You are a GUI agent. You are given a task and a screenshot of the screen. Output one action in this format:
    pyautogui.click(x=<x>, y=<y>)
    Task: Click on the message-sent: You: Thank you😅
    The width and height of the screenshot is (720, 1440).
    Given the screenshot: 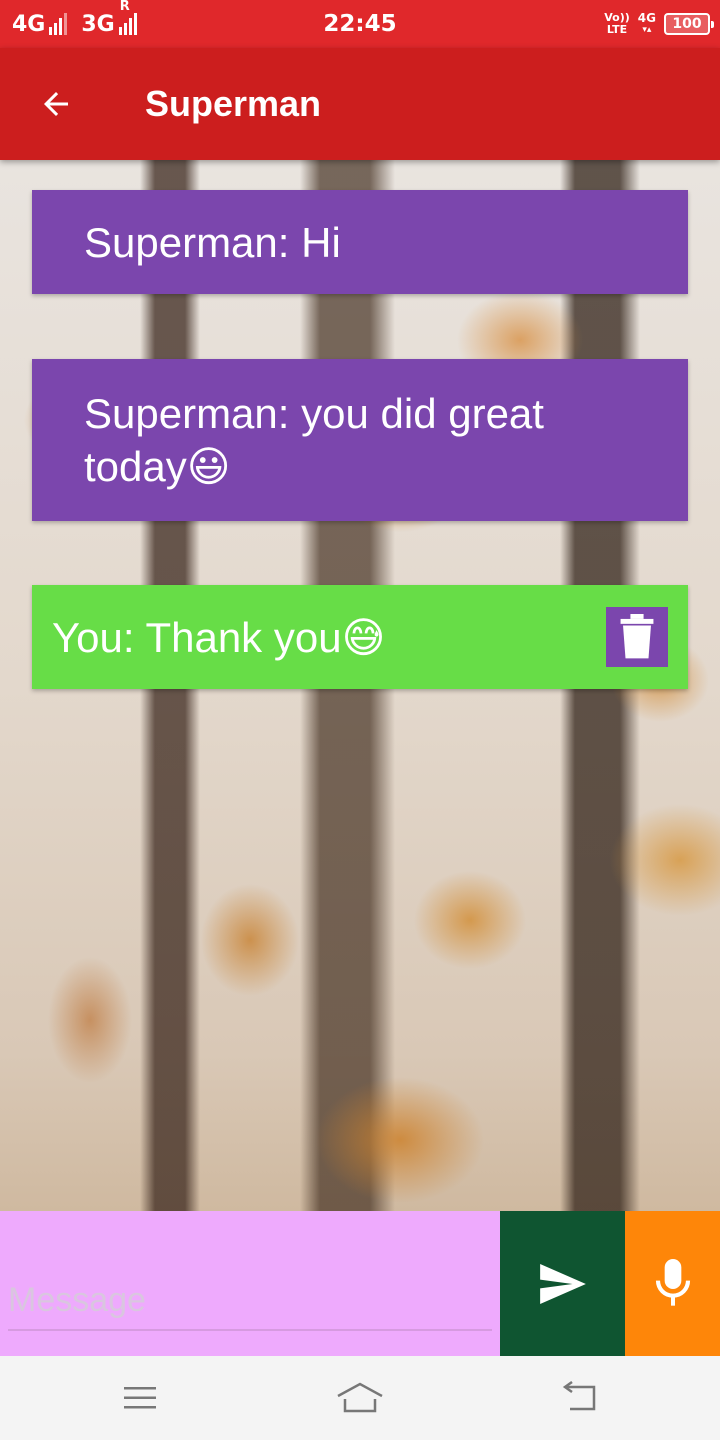 What is the action you would take?
    pyautogui.click(x=360, y=637)
    